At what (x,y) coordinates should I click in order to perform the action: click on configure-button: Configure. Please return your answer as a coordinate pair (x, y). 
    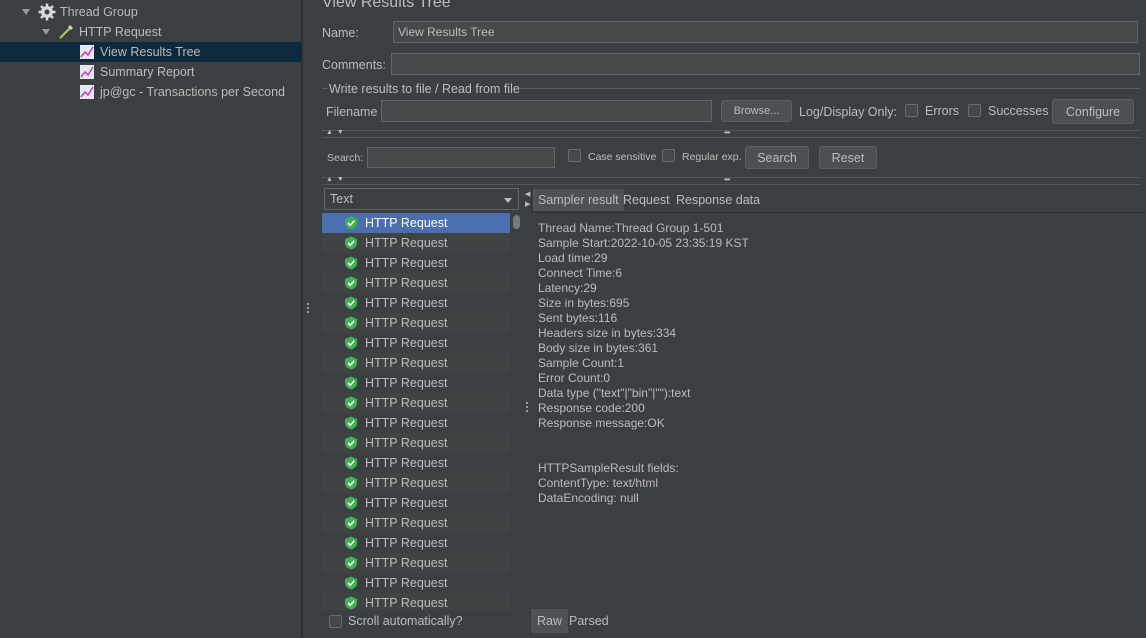
    Looking at the image, I should click on (1093, 111).